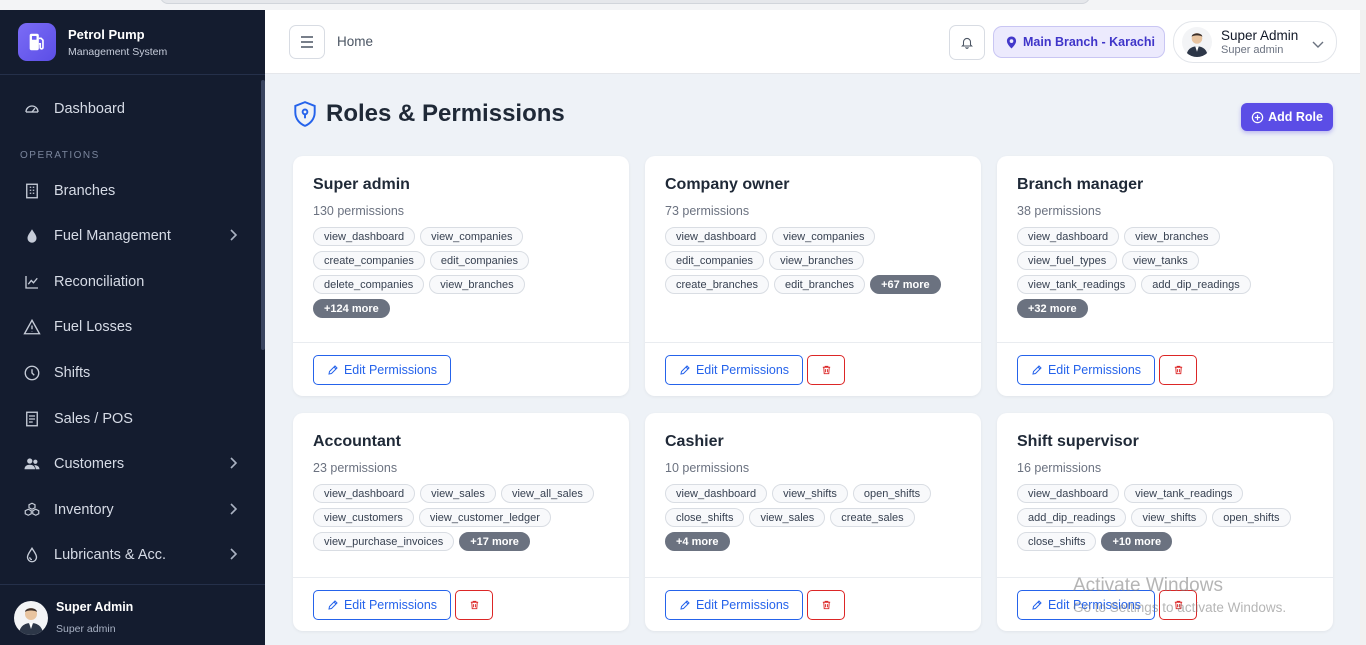  What do you see at coordinates (110, 555) in the screenshot?
I see `sidebar-item-label: Lubricants & Acc.` at bounding box center [110, 555].